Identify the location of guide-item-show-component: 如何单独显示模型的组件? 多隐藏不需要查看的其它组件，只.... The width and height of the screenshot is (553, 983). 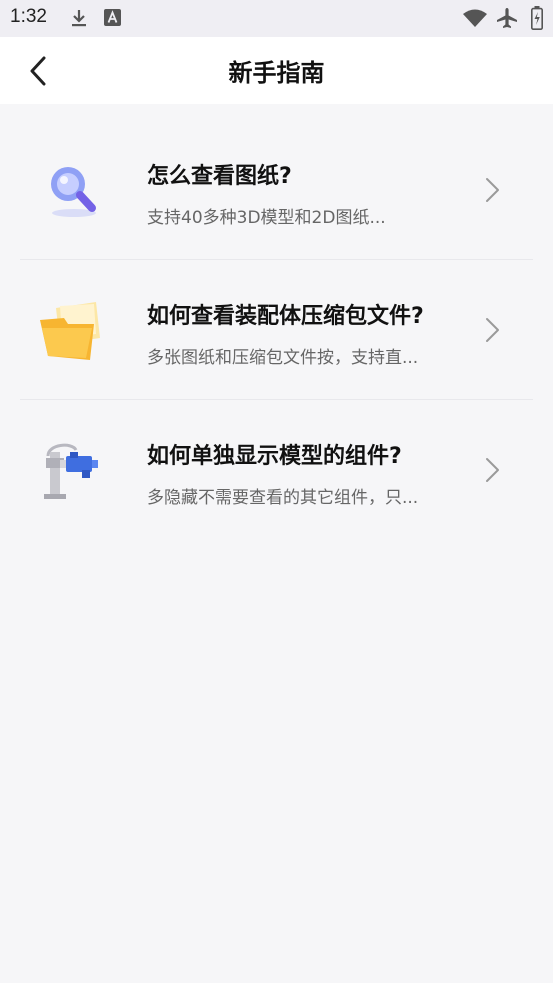
(276, 469).